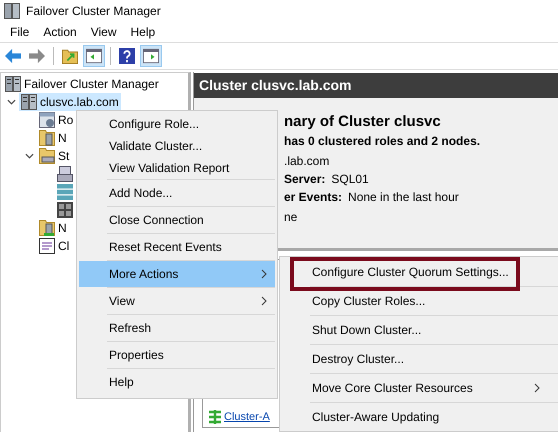 This screenshot has height=432, width=558. I want to click on field-label: er Events:, so click(313, 197).